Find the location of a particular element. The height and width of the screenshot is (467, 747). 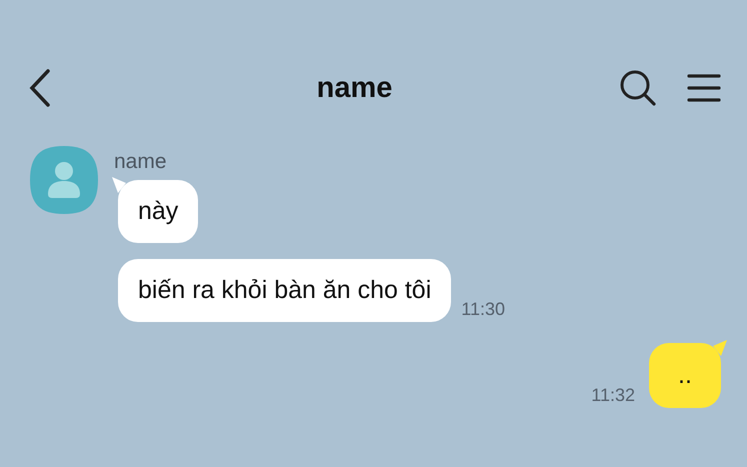

chat-title: name is located at coordinates (355, 88).